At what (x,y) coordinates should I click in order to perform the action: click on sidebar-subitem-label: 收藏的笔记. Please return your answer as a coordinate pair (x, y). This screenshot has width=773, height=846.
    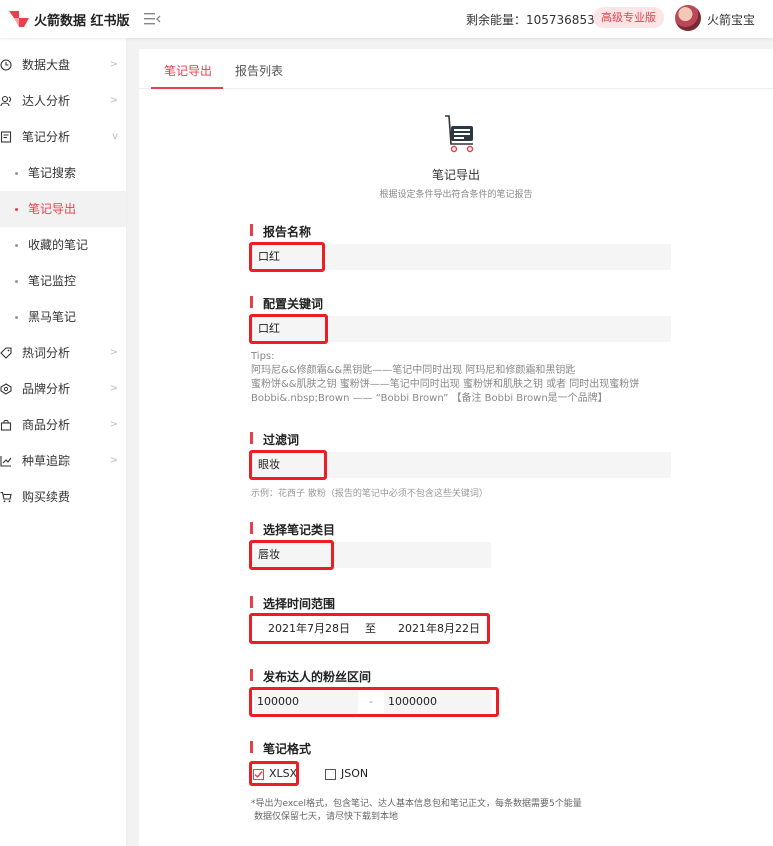
    Looking at the image, I should click on (58, 245).